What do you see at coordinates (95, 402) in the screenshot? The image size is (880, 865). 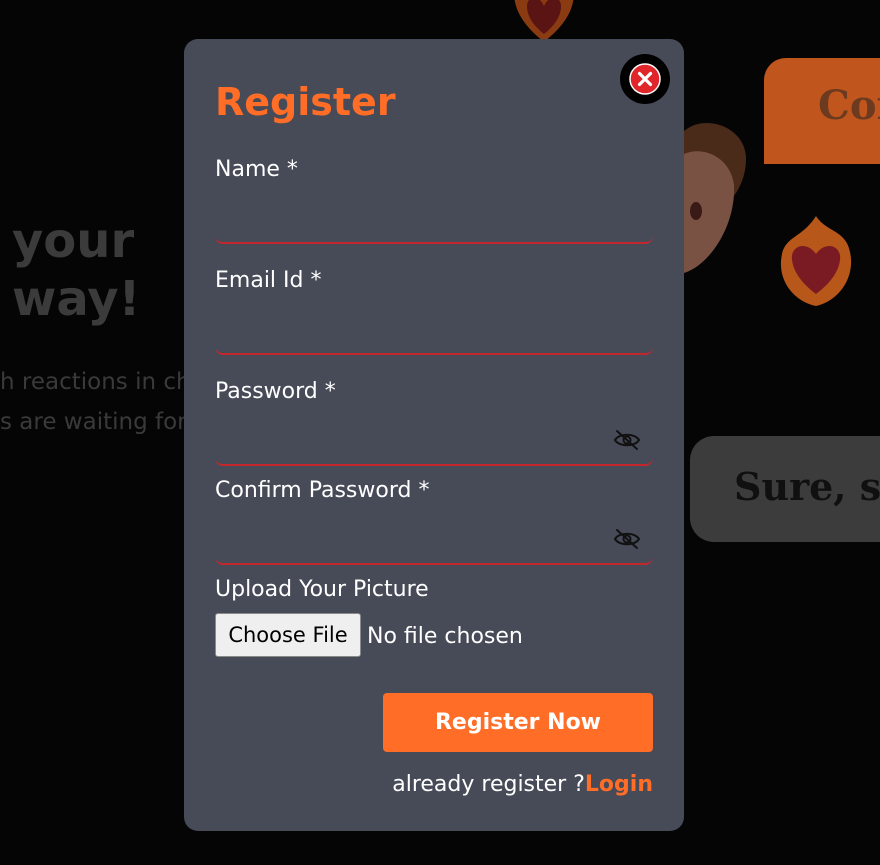 I see `background-subtext: h reactions in ch s are waiting for` at bounding box center [95, 402].